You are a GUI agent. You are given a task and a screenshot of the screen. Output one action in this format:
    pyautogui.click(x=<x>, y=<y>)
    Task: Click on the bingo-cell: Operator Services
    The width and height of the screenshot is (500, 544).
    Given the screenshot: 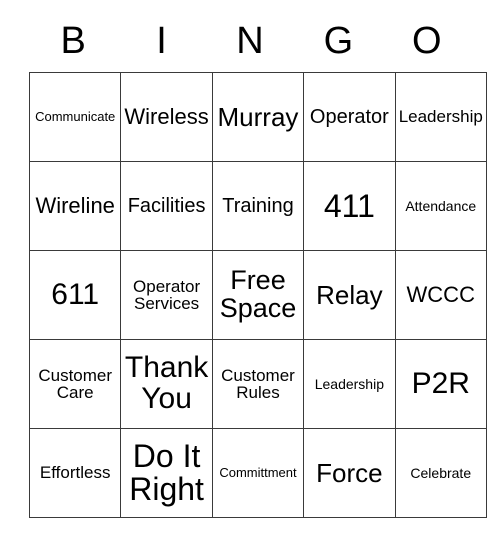 What is the action you would take?
    pyautogui.click(x=166, y=295)
    